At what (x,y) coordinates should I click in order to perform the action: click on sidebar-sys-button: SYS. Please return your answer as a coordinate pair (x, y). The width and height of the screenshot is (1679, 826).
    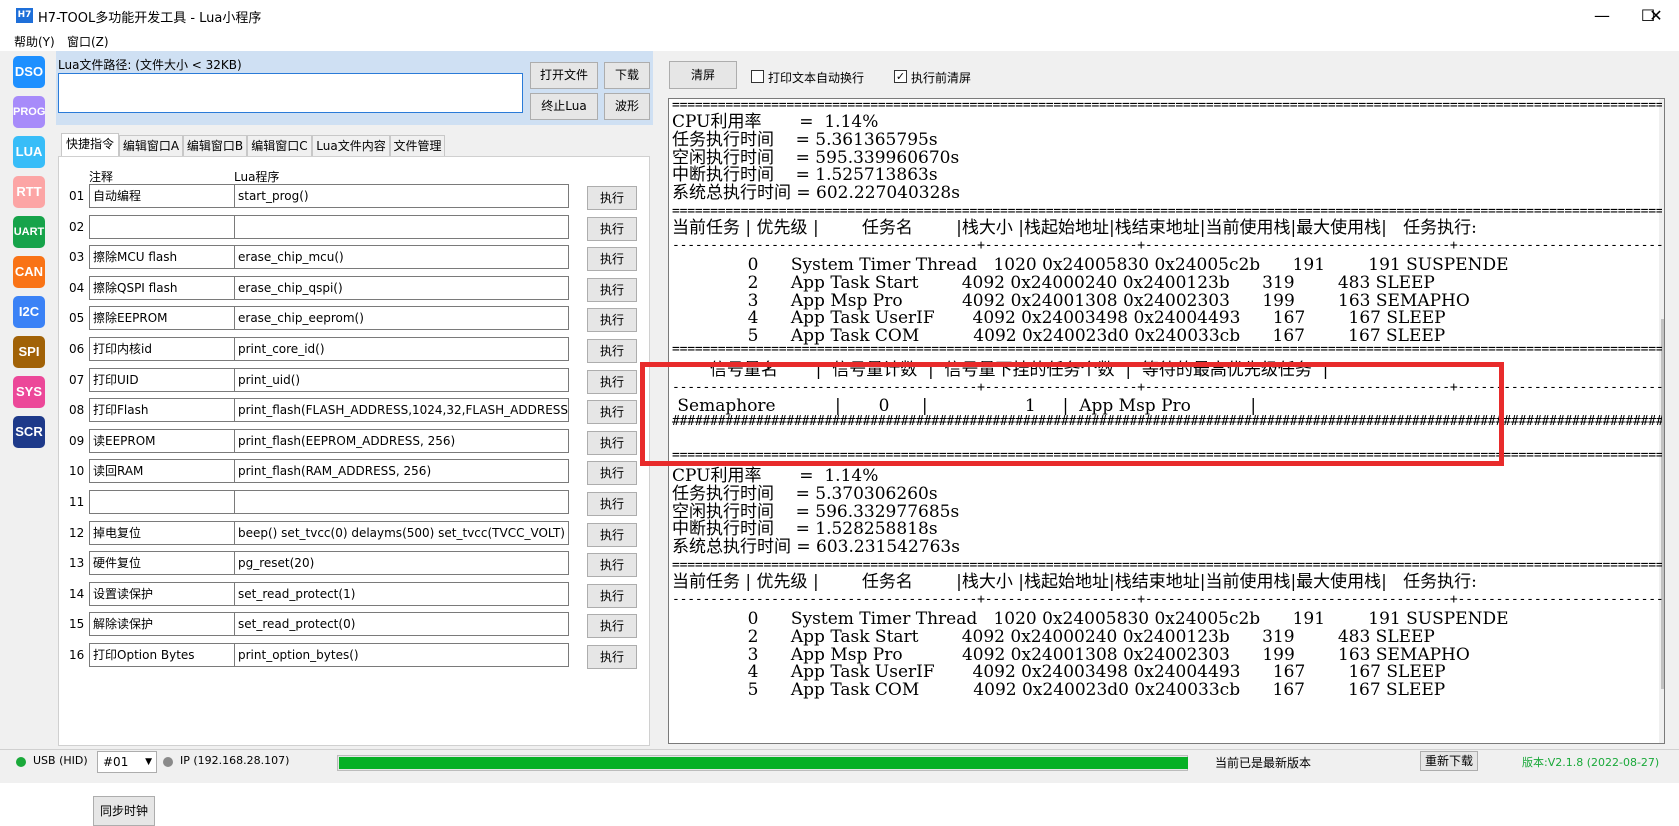
    Looking at the image, I should click on (29, 392).